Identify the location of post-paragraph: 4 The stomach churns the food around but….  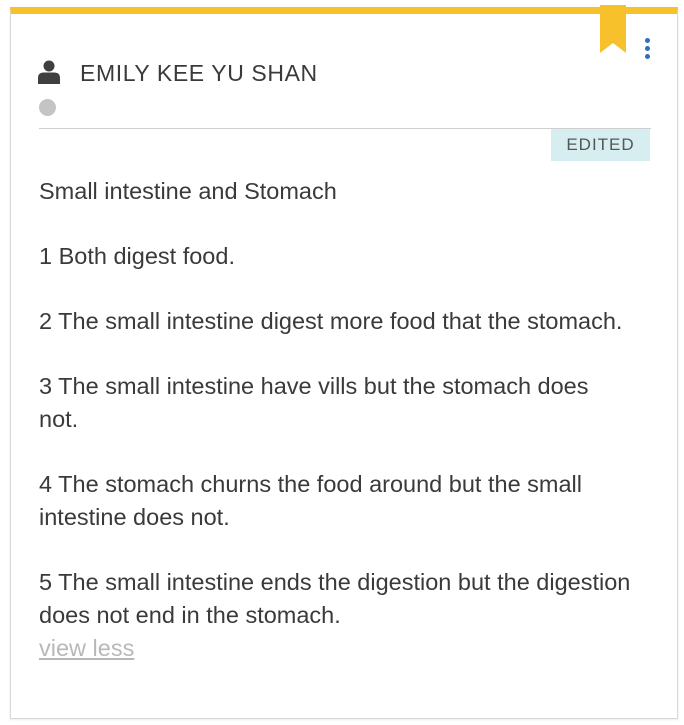
(311, 500).